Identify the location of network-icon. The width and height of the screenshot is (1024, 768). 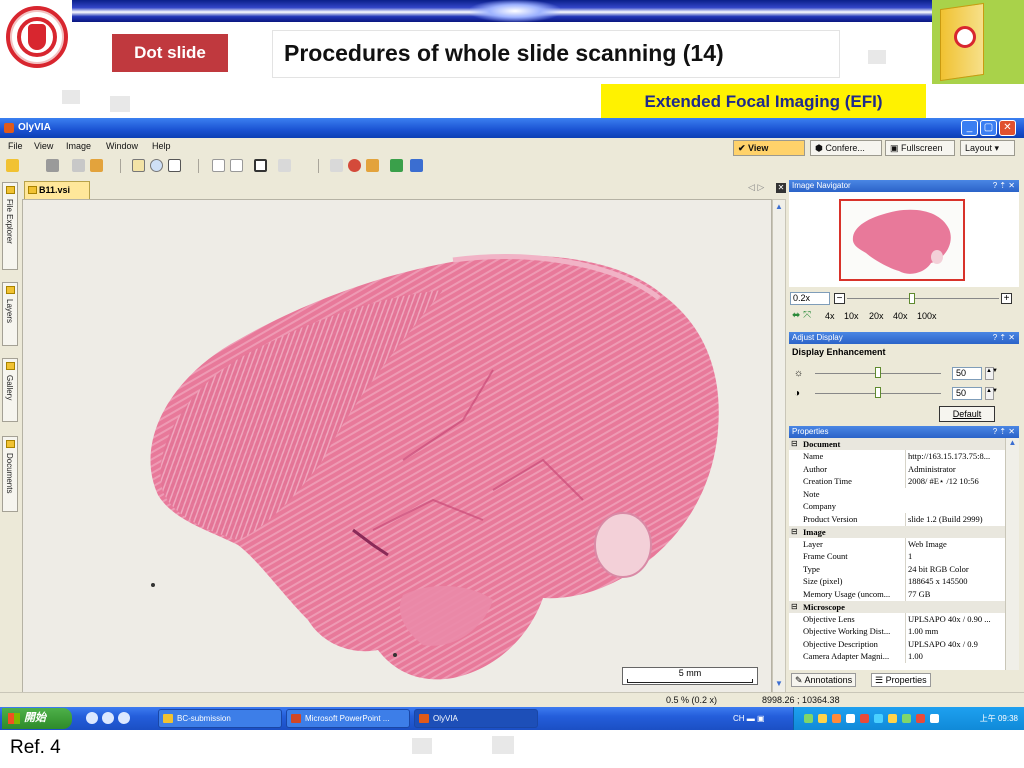
(416, 165).